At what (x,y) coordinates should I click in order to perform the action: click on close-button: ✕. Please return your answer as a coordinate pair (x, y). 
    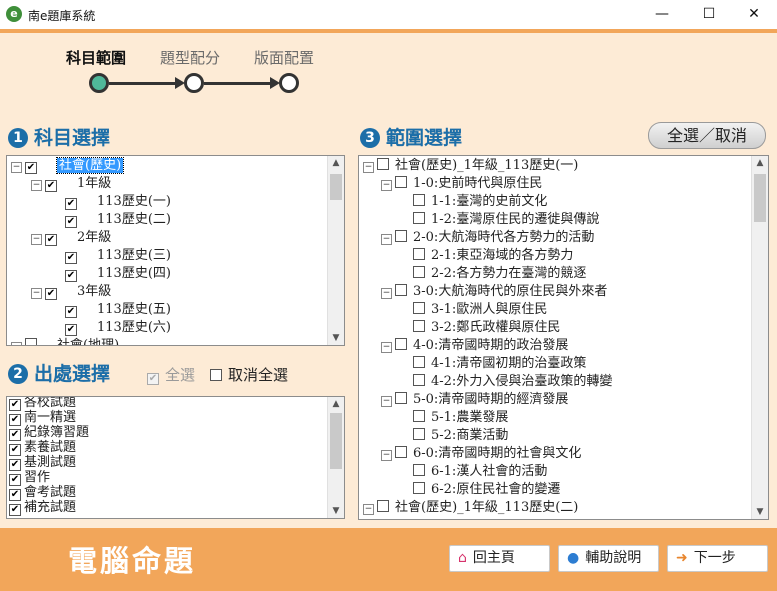
    Looking at the image, I should click on (754, 14).